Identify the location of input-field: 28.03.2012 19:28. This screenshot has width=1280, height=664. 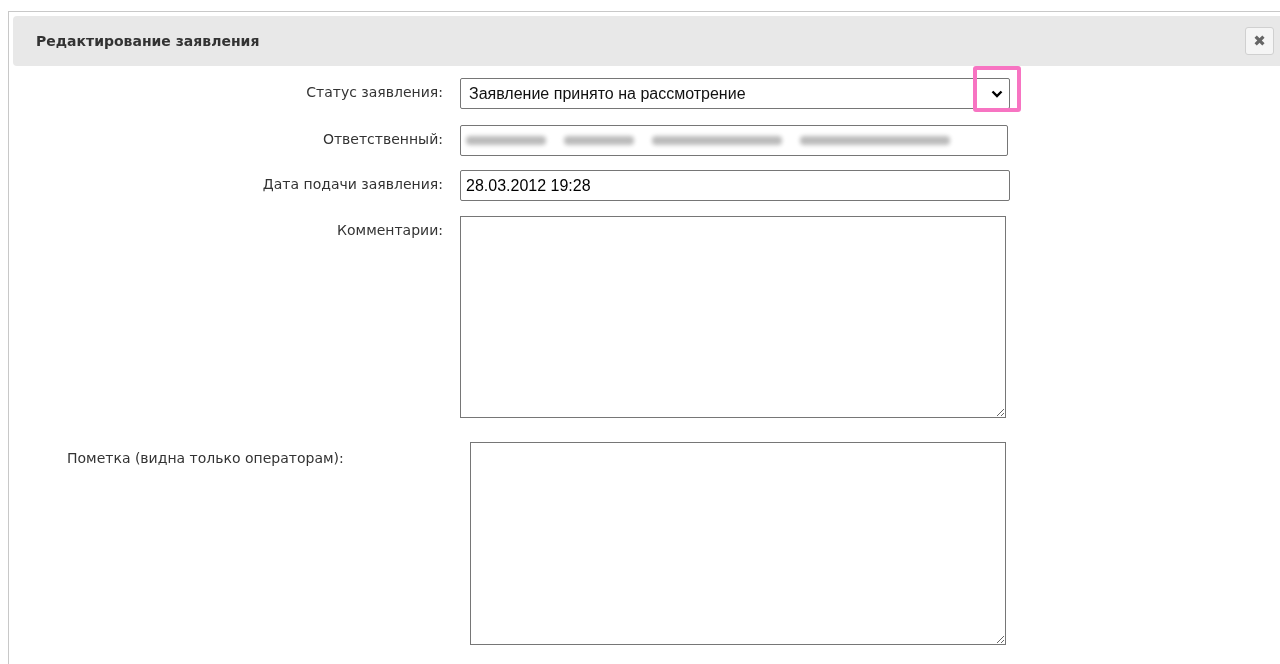
(735, 185).